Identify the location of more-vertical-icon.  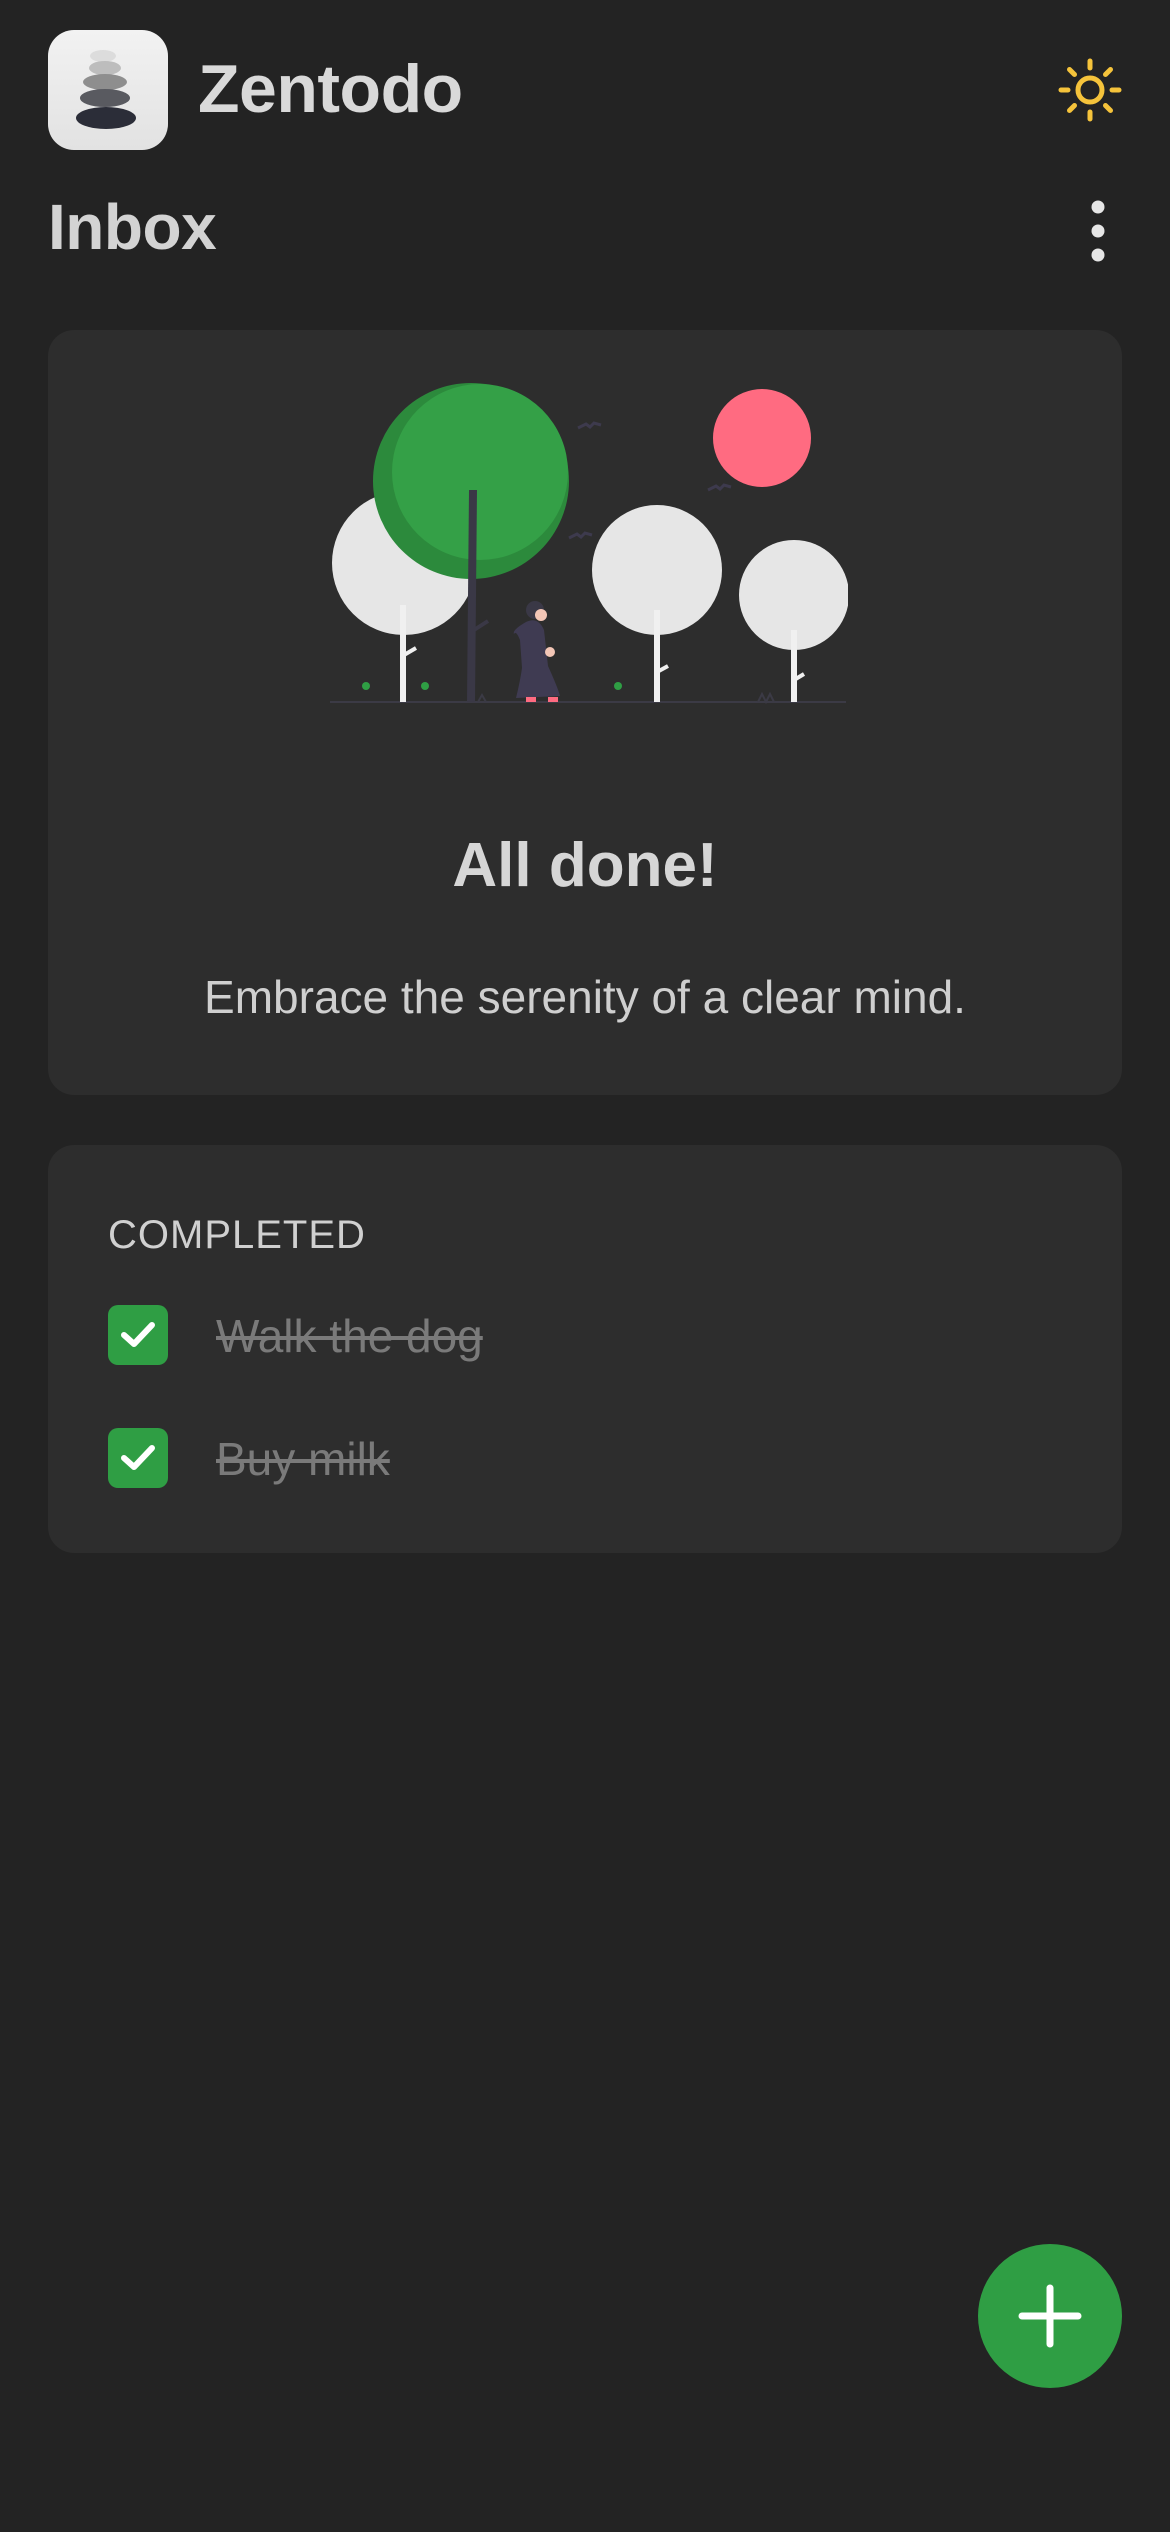
(1098, 231).